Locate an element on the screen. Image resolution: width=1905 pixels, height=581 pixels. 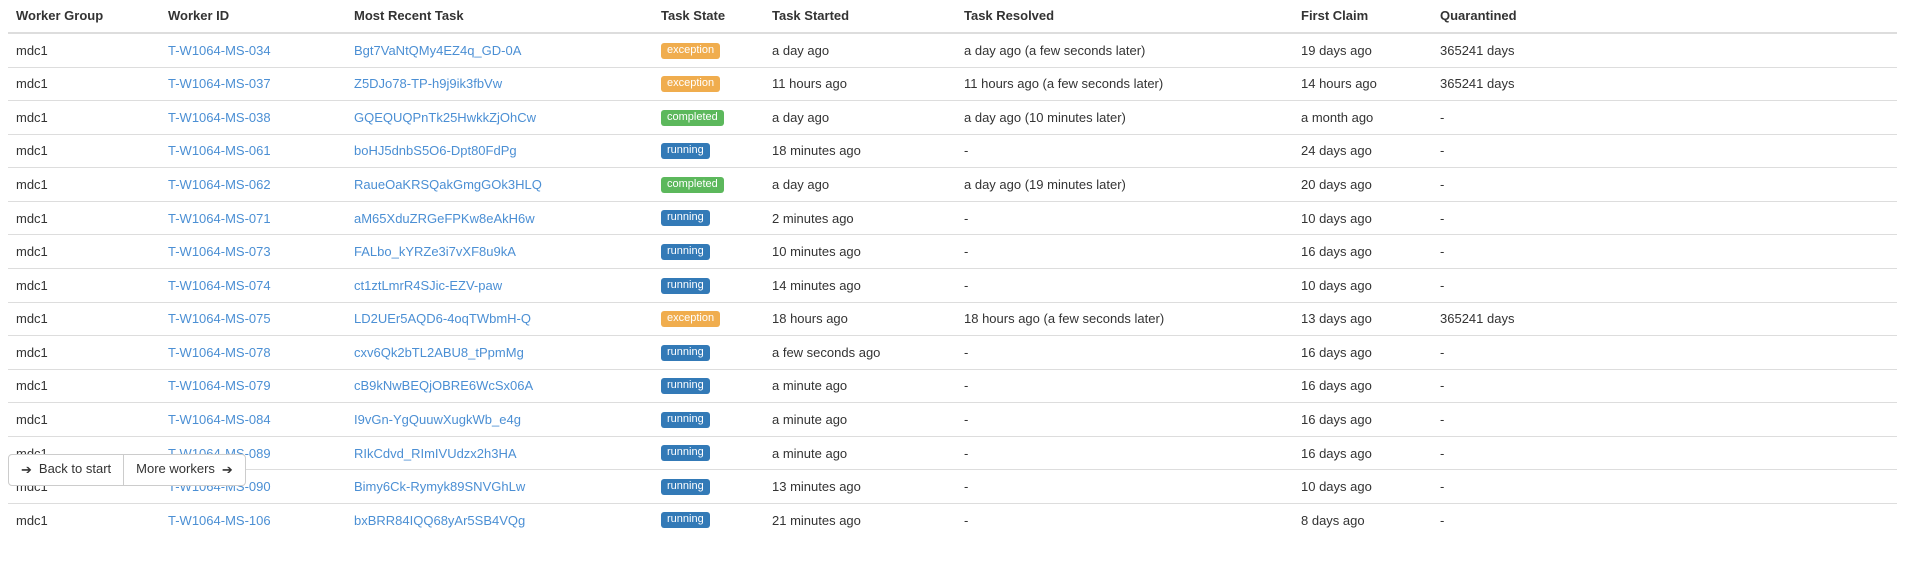
column-header-worker-group: Worker Group is located at coordinates (84, 17).